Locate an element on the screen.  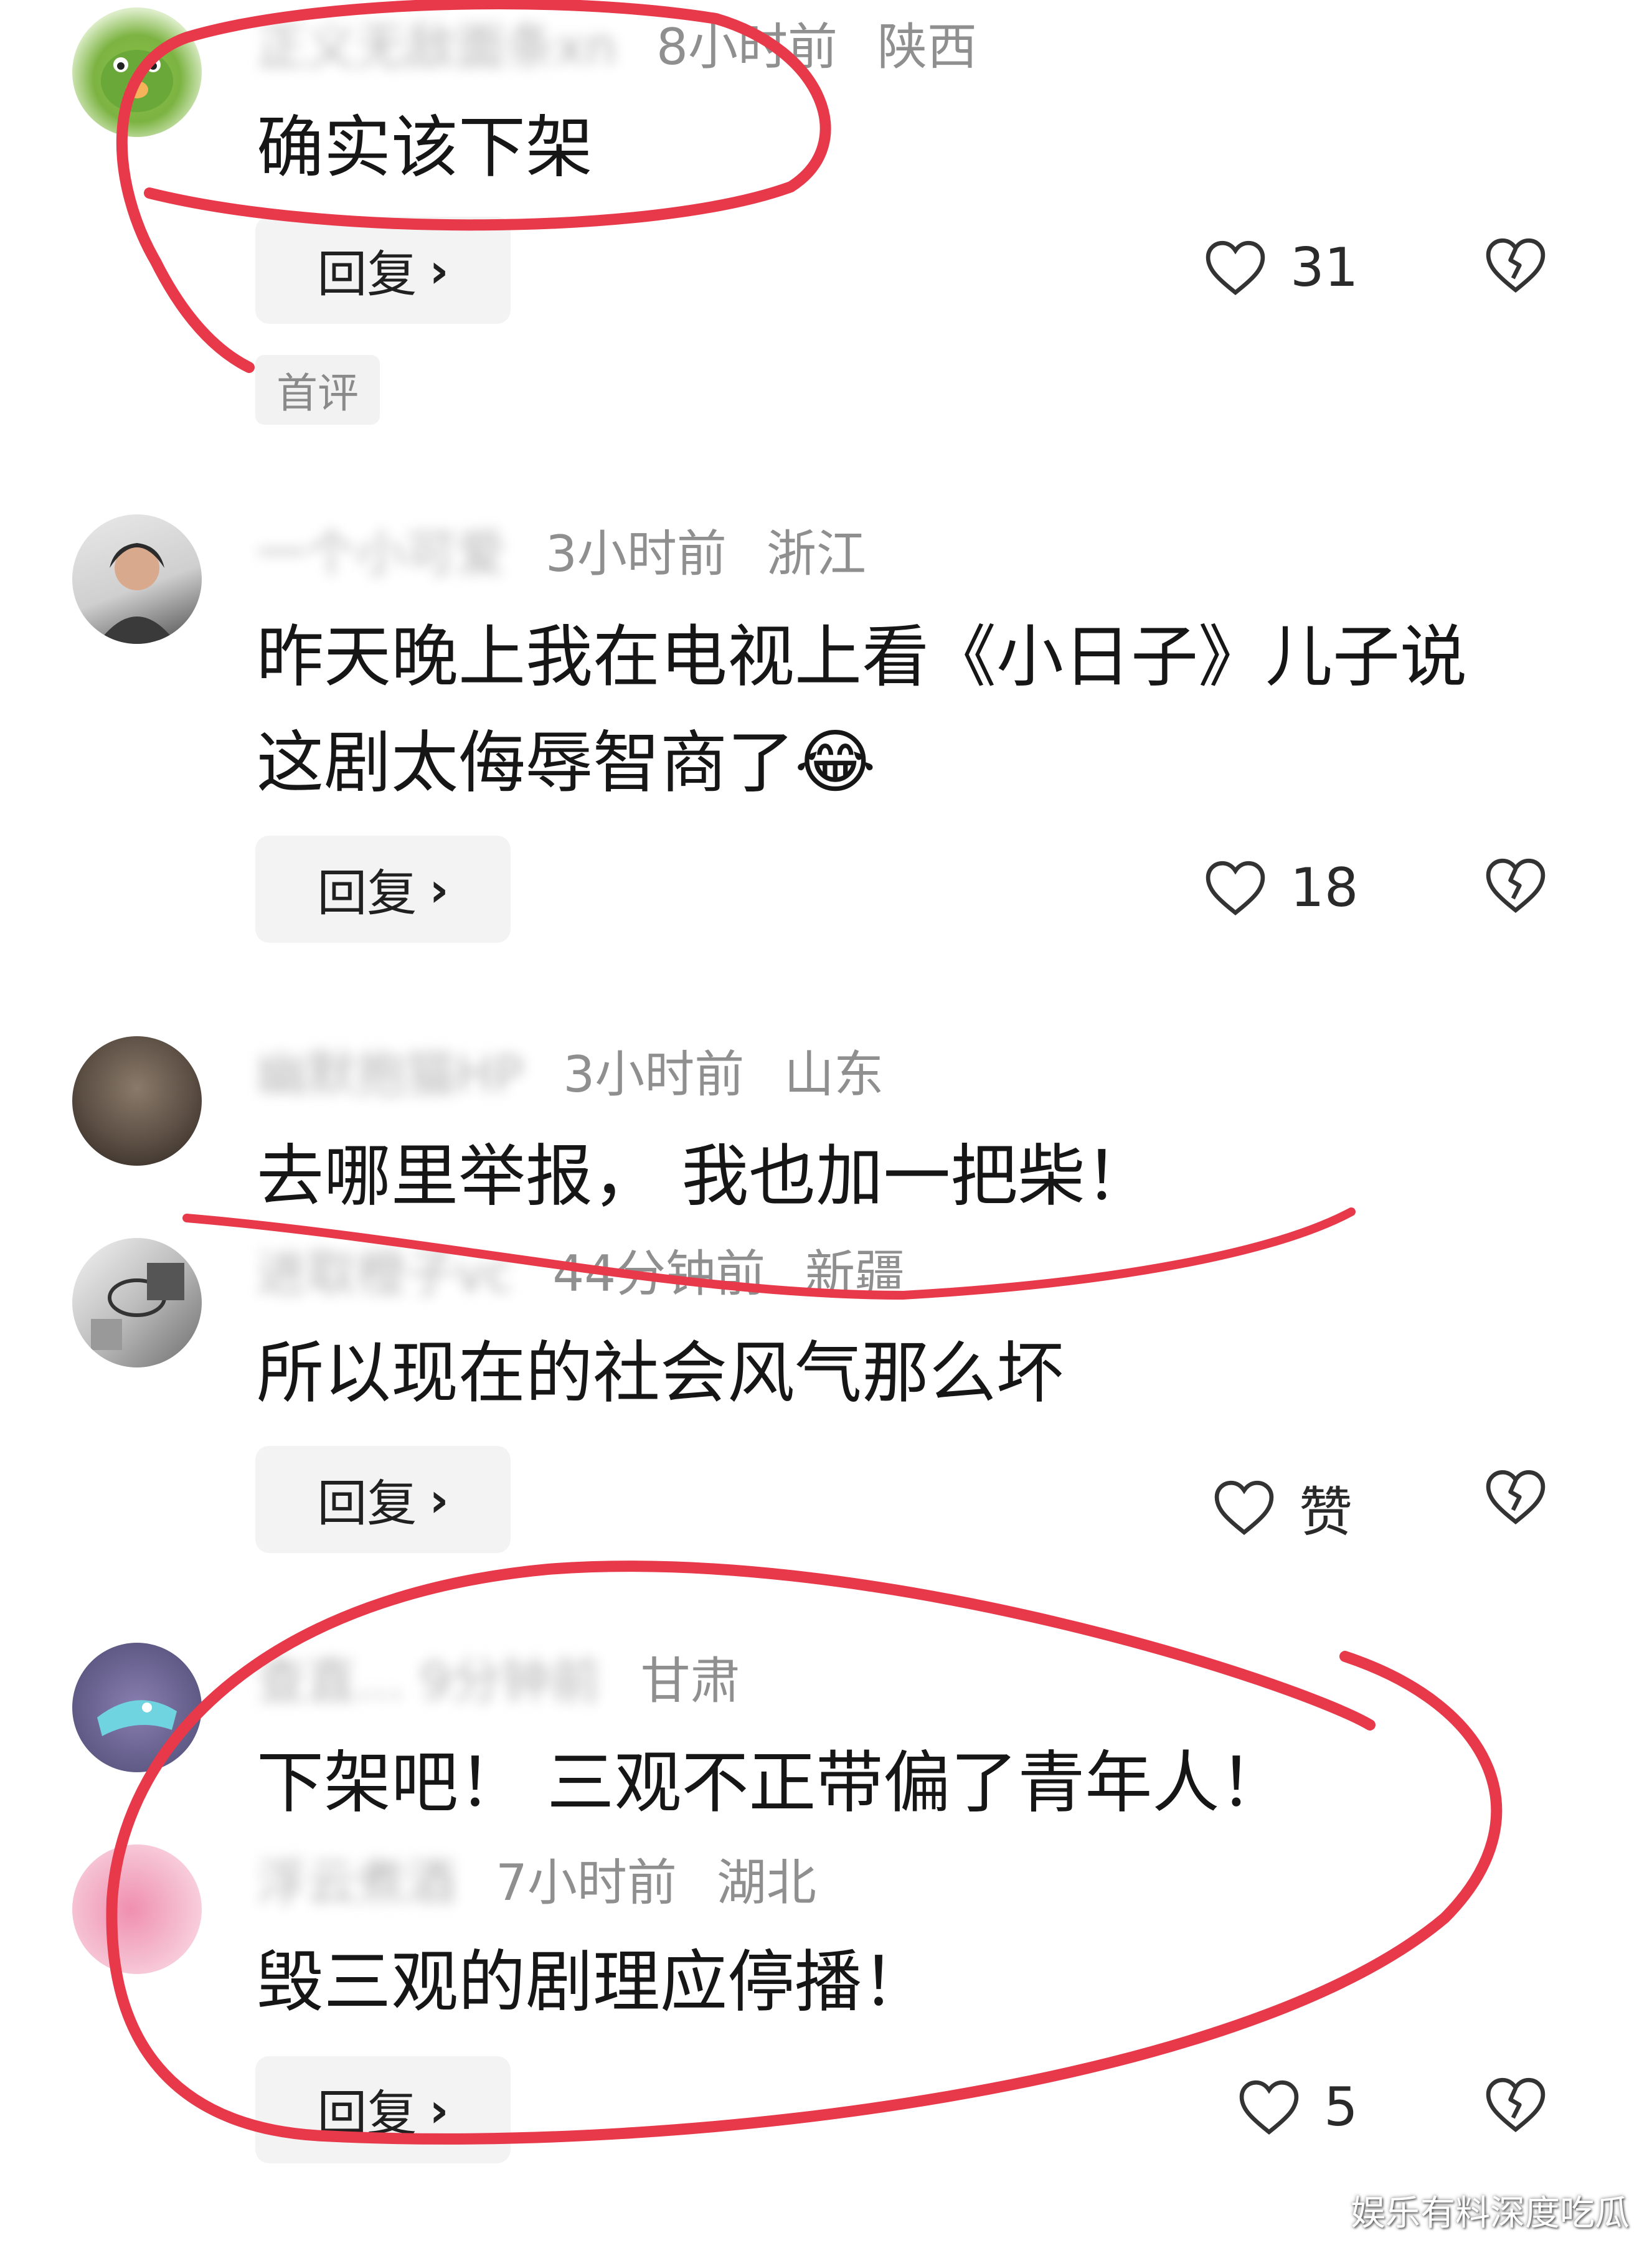
timestamp: 8小时前 is located at coordinates (747, 47).